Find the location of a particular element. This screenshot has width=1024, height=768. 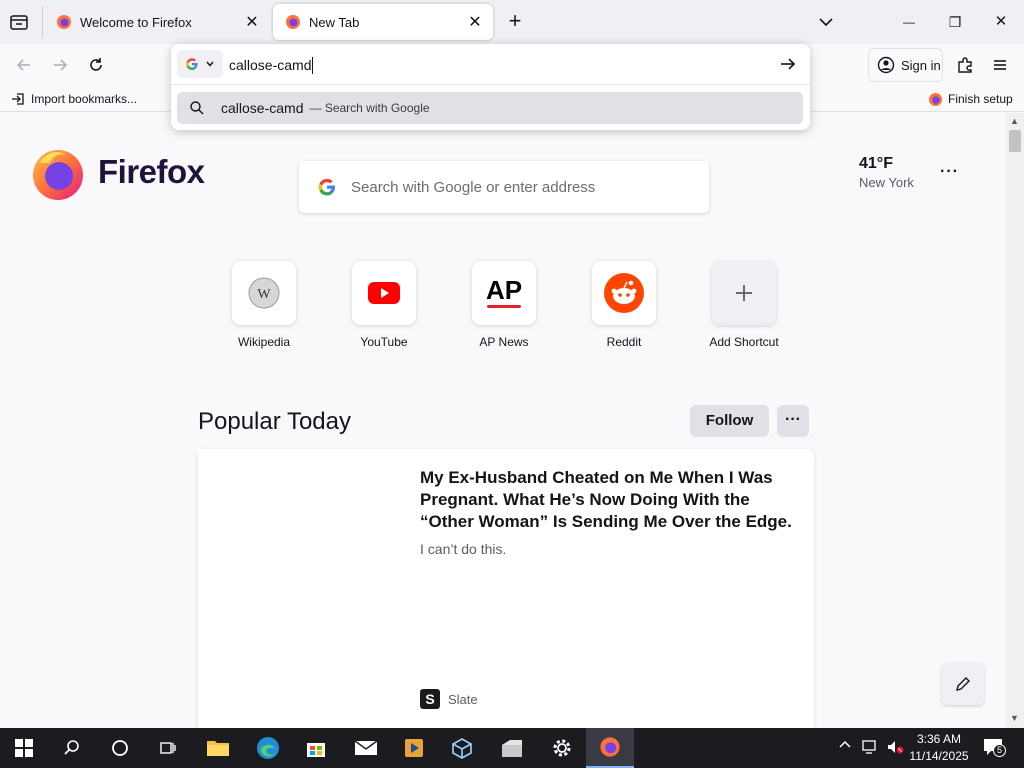

shortcut-wikipedia: W Wikipedia is located at coordinates (264, 305).